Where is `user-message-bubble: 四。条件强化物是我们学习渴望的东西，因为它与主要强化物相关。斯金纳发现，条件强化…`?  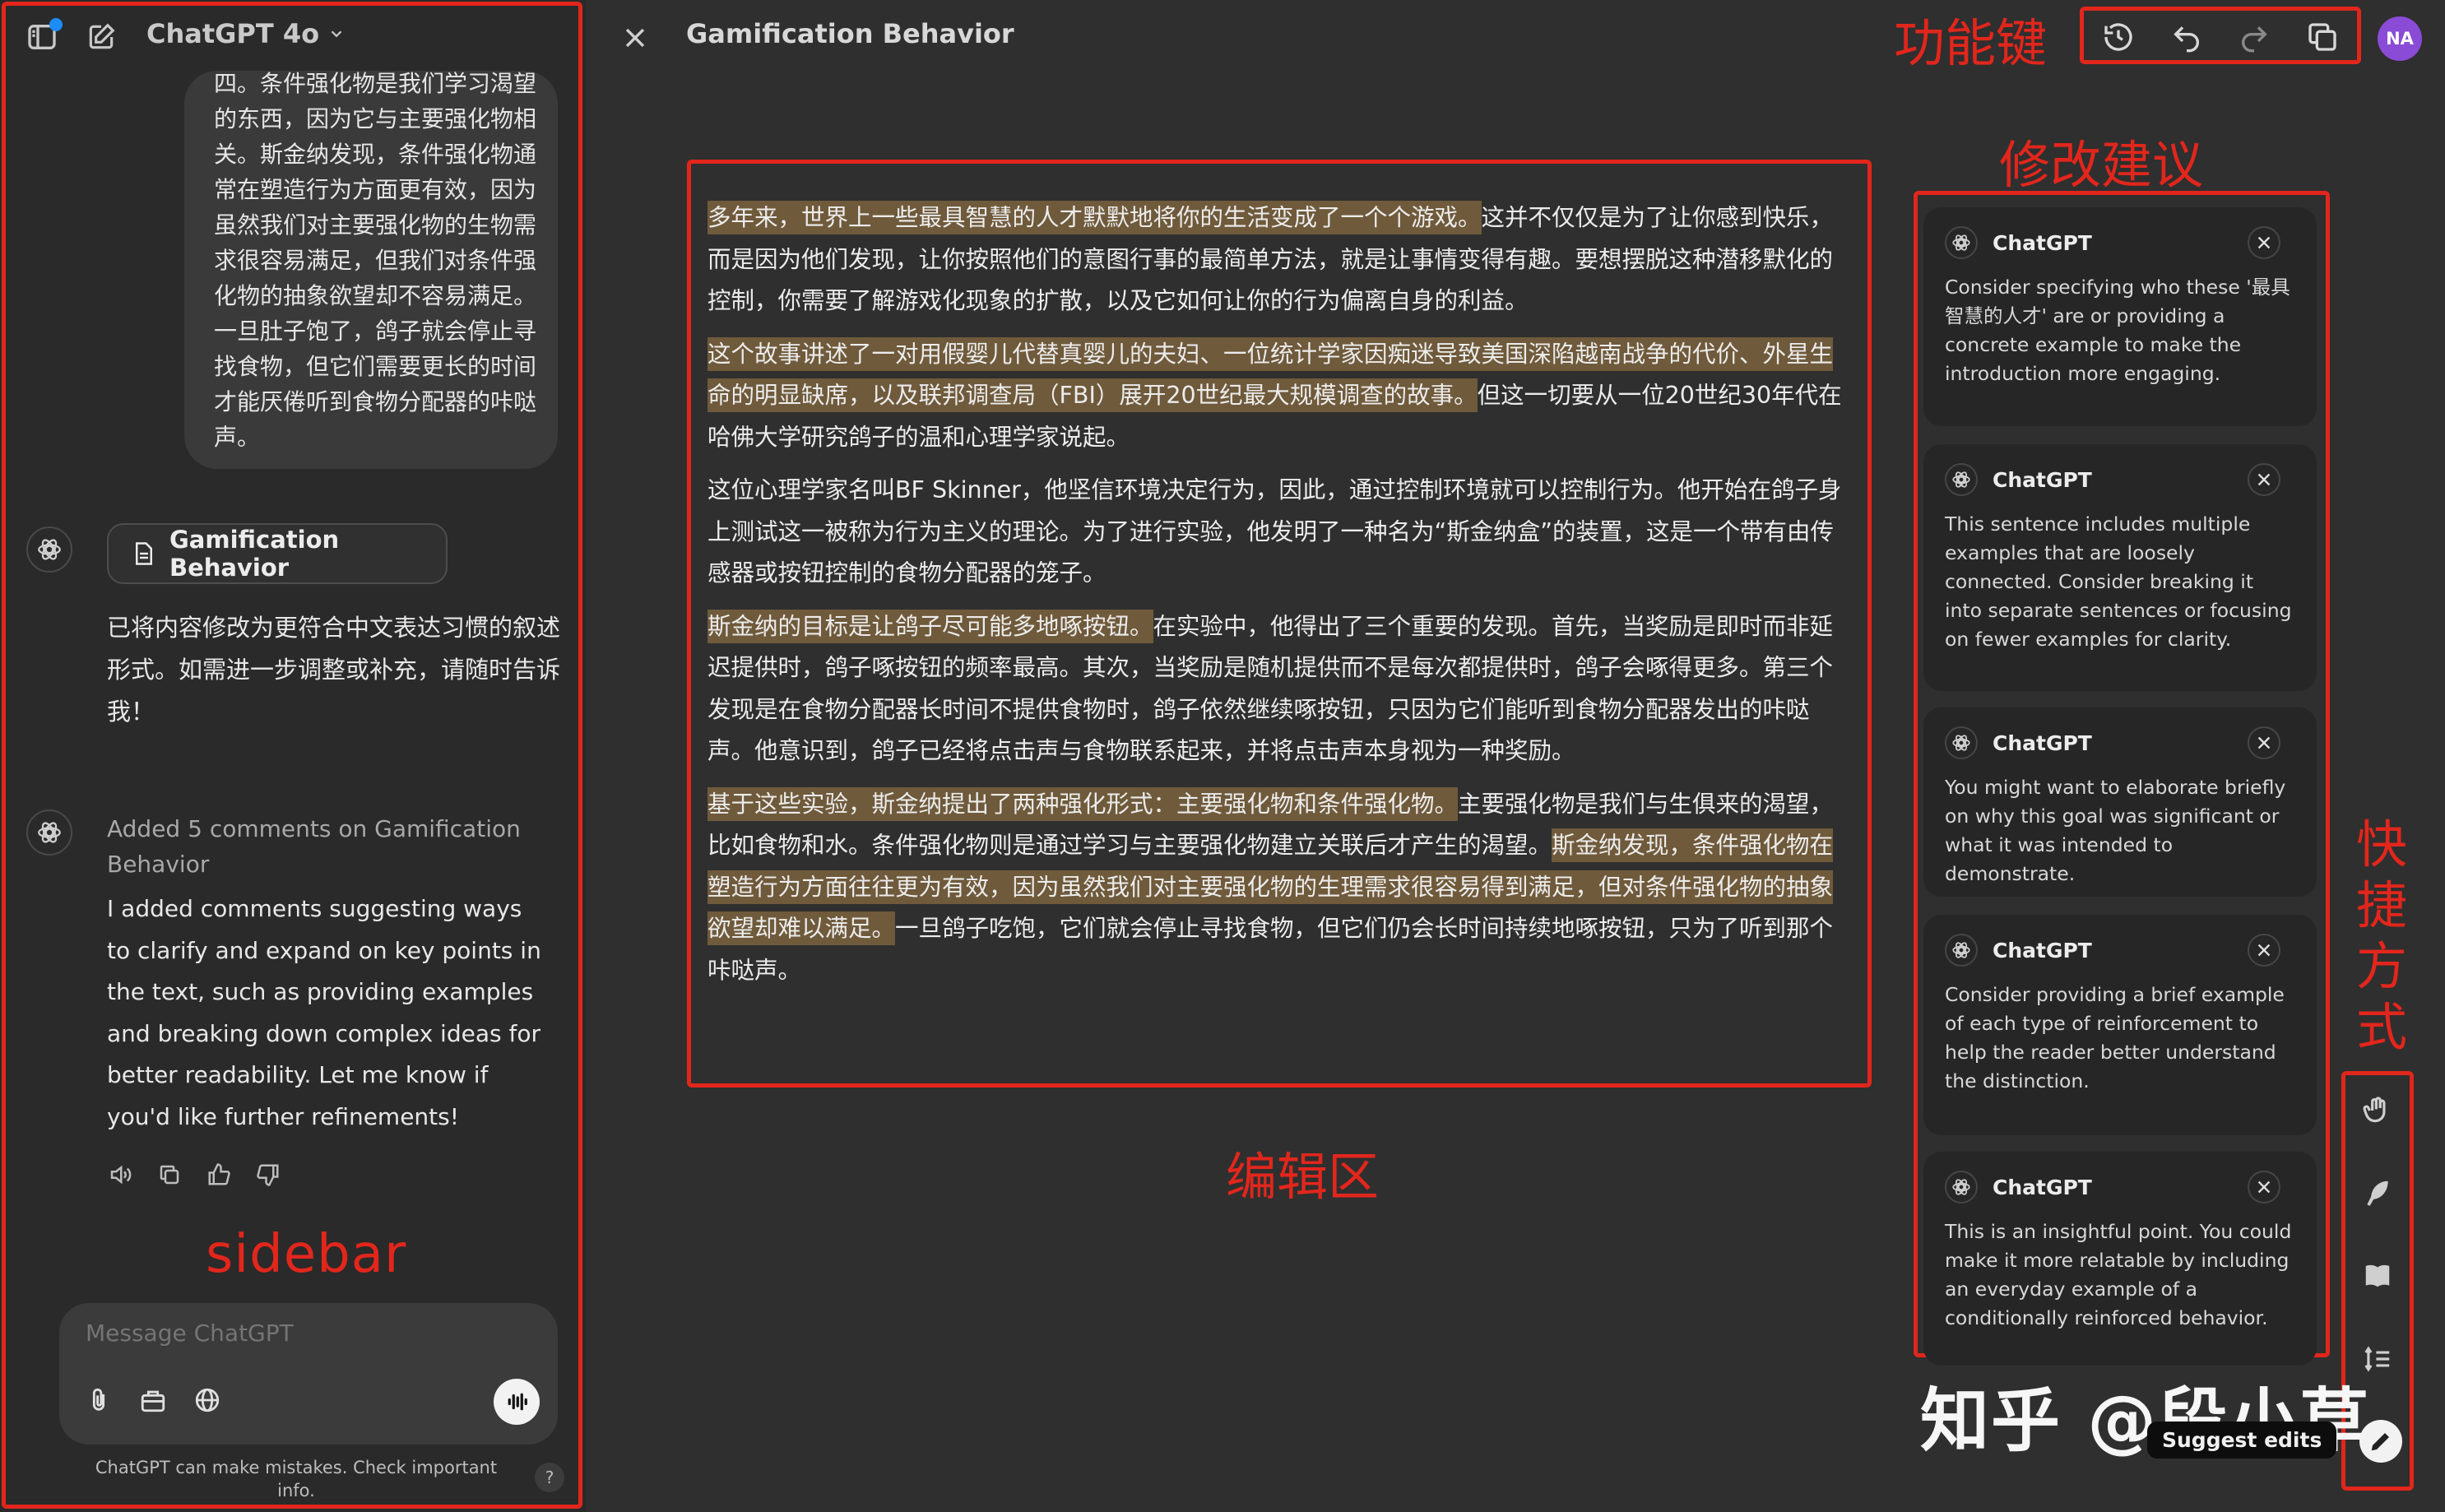
user-message-bubble: 四。条件强化物是我们学习渴望的东西，因为它与主要强化物相关。斯金纳发现，条件强化… is located at coordinates (371, 270).